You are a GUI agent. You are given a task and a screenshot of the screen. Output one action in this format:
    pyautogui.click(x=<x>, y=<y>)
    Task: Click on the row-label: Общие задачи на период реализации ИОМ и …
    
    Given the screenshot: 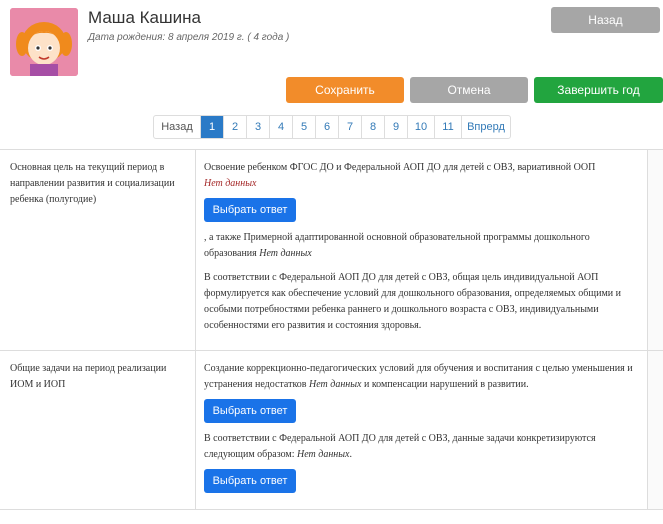 What is the action you would take?
    pyautogui.click(x=98, y=430)
    